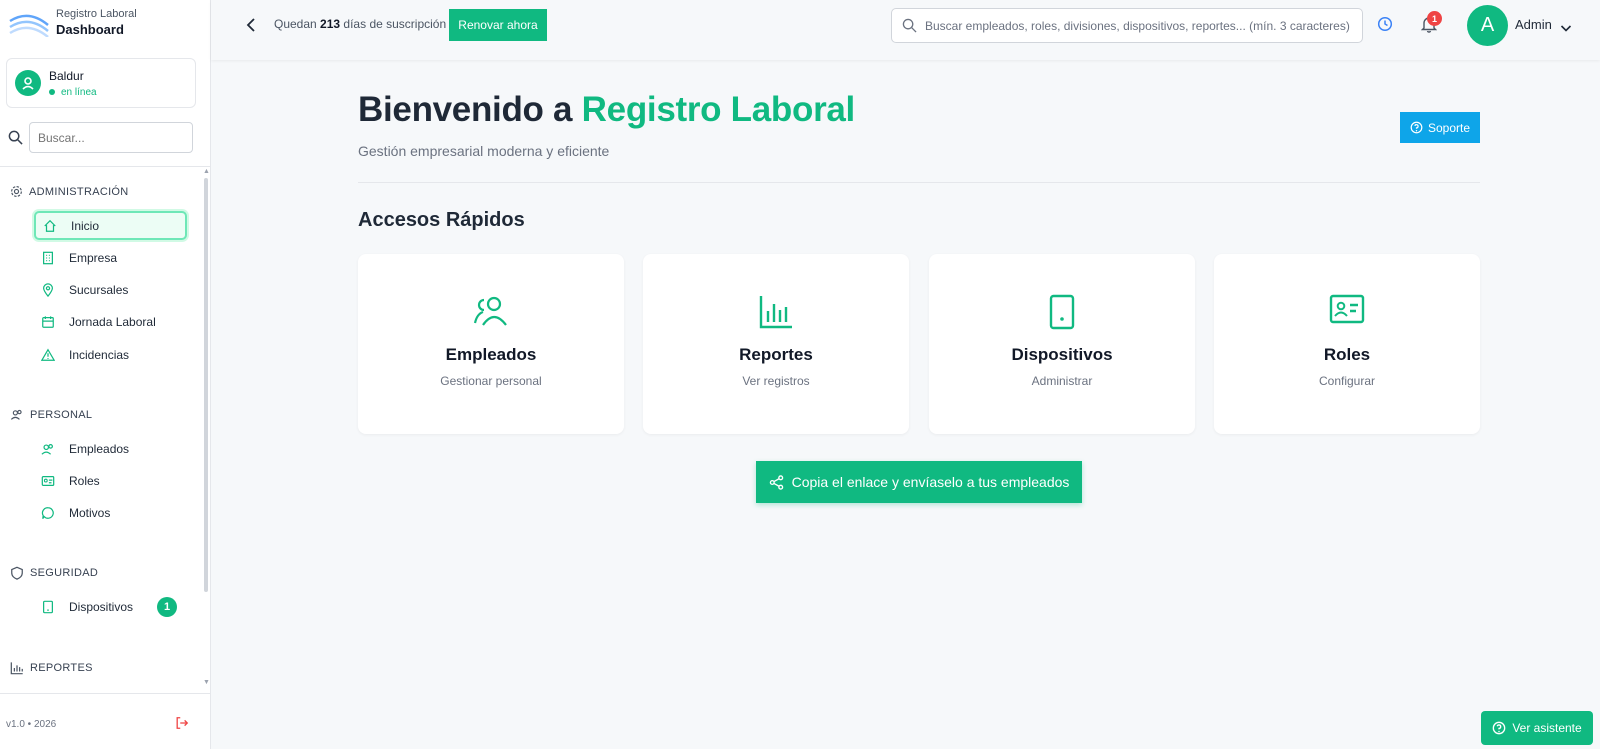 The width and height of the screenshot is (1600, 749). What do you see at coordinates (110, 225) in the screenshot?
I see `sidebar-item-inicio: Inicio` at bounding box center [110, 225].